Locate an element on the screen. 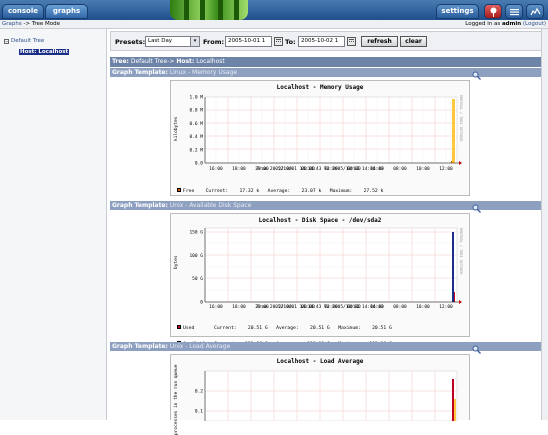 This screenshot has width=548, height=435. preview-view-icon is located at coordinates (535, 11).